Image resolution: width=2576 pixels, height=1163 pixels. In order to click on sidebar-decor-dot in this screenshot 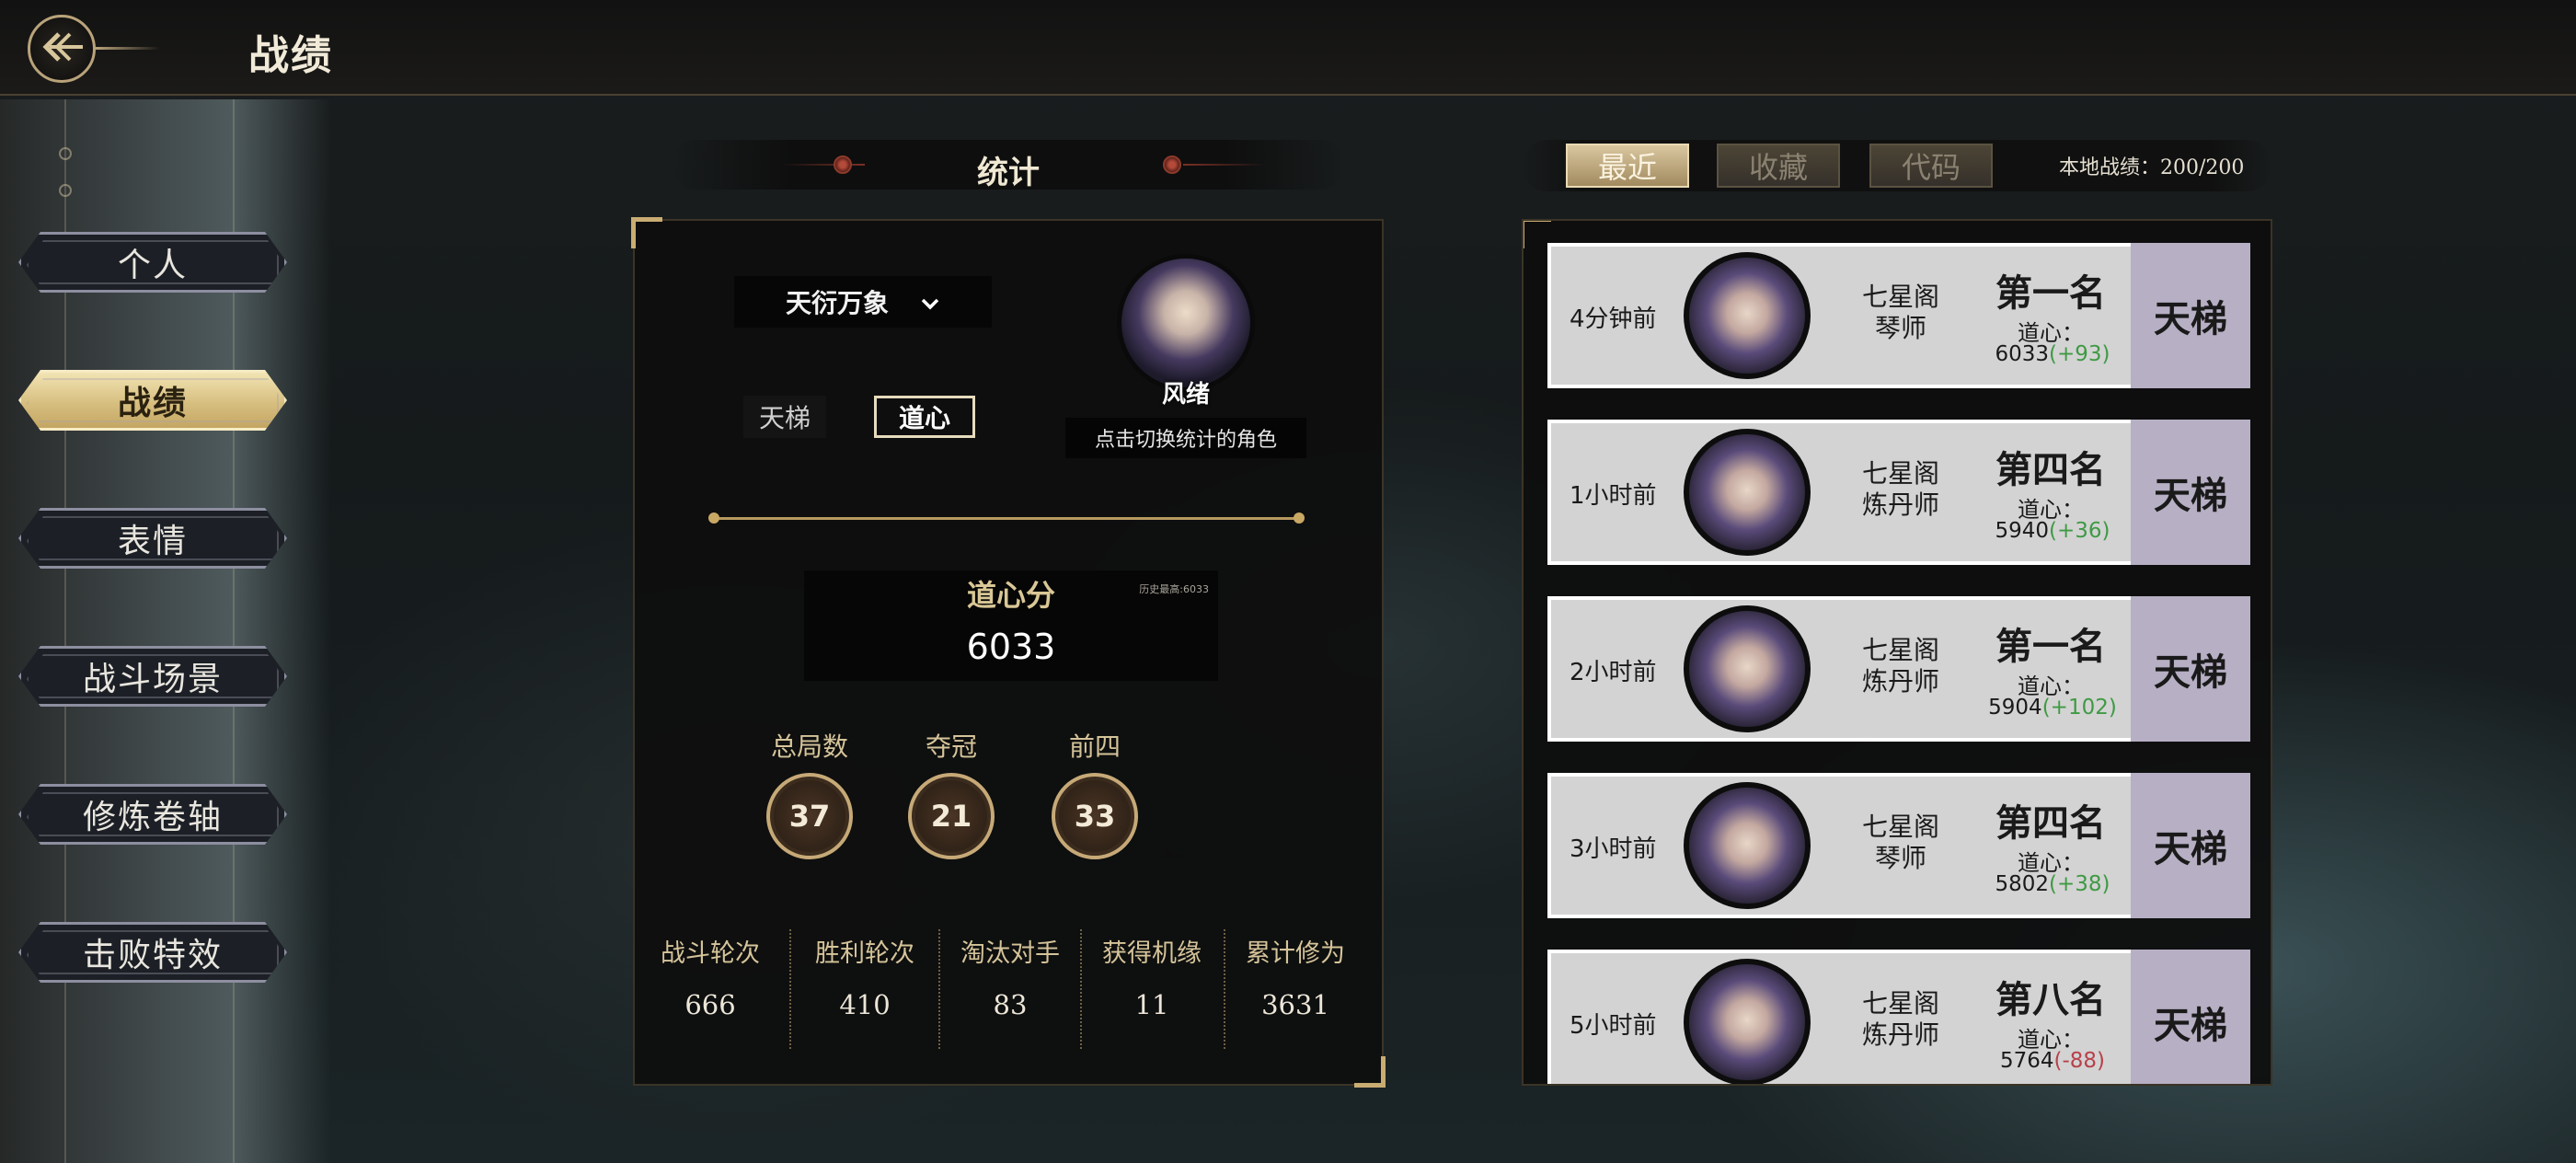, I will do `click(65, 153)`.